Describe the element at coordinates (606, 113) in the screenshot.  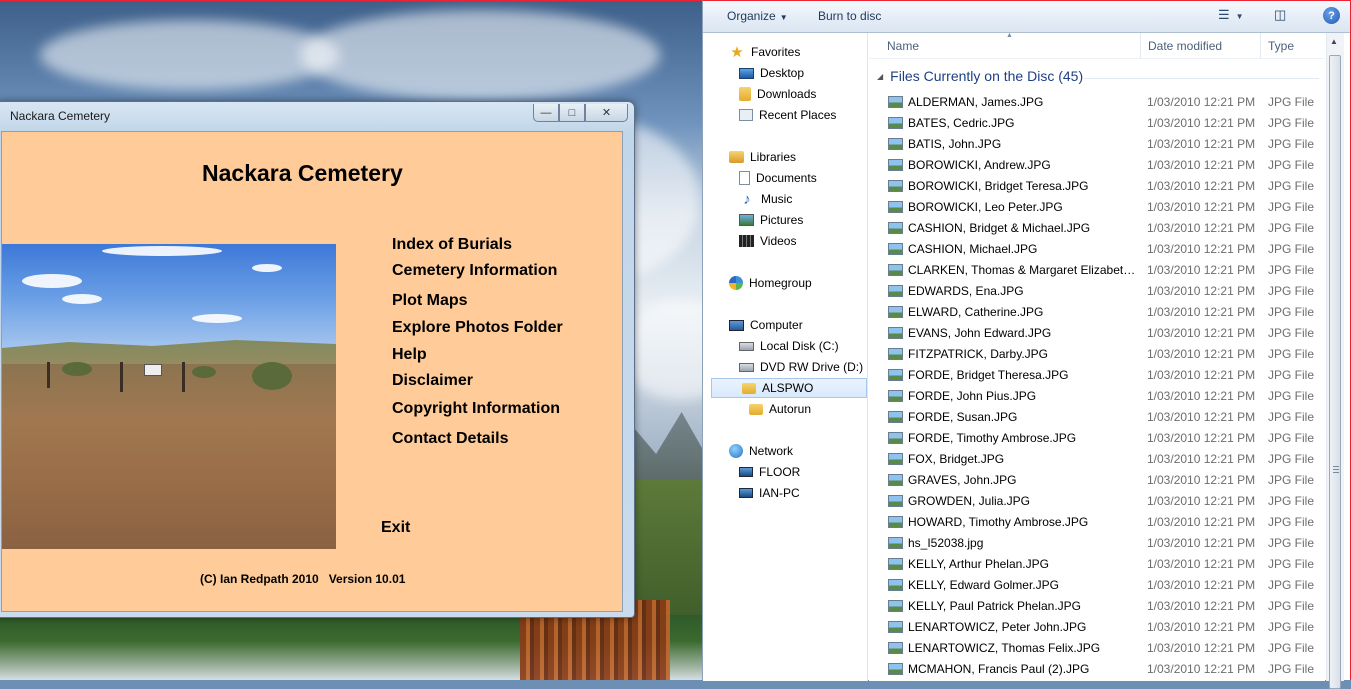
I see `close-button: ✕` at that location.